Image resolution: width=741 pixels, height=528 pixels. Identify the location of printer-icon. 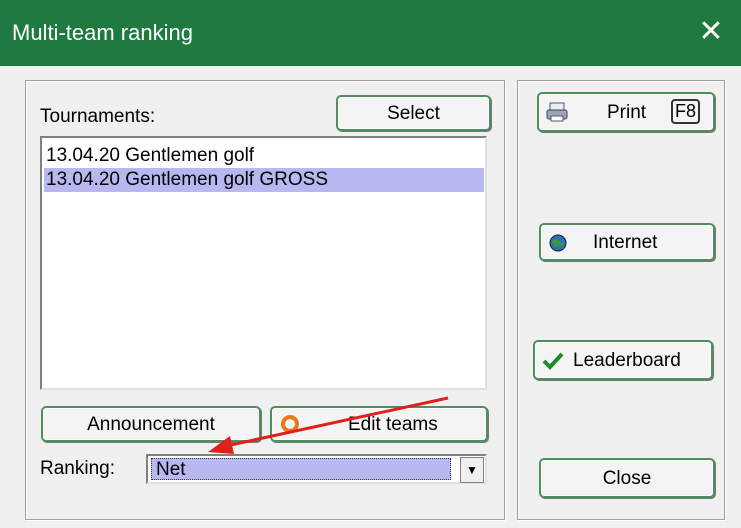
(557, 115).